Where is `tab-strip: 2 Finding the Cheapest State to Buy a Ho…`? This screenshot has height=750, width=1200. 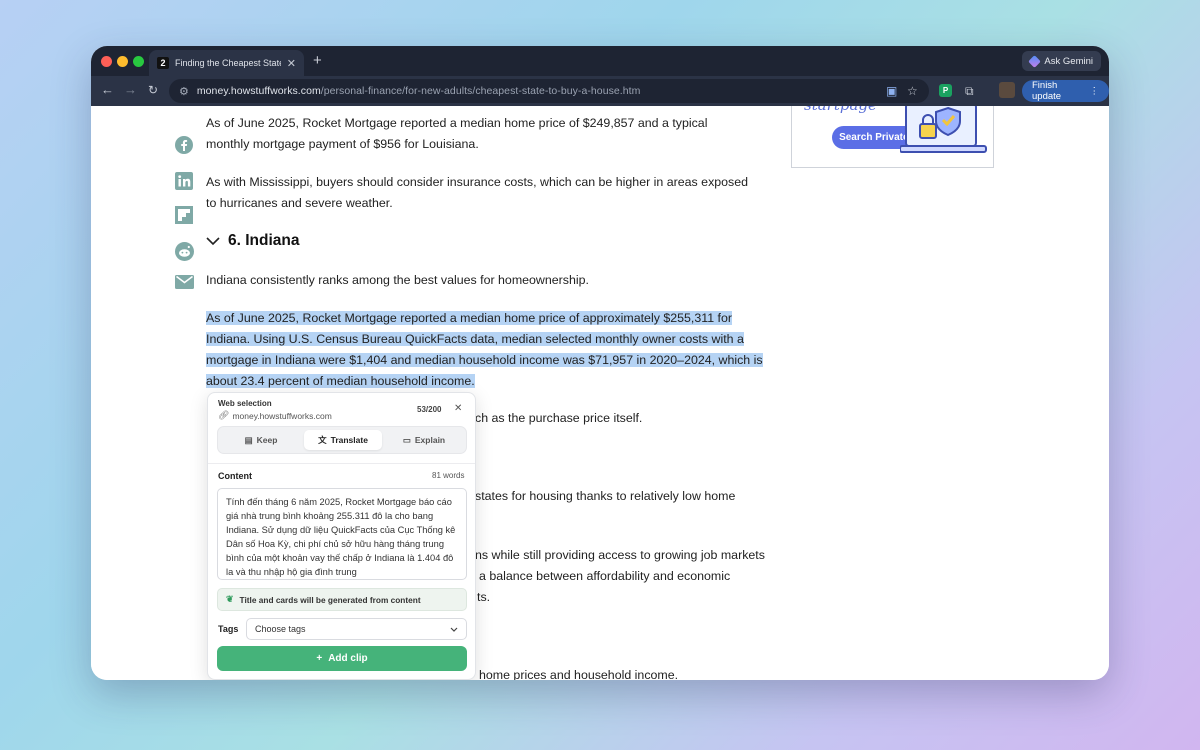 tab-strip: 2 Finding the Cheapest State to Buy a Ho… is located at coordinates (600, 61).